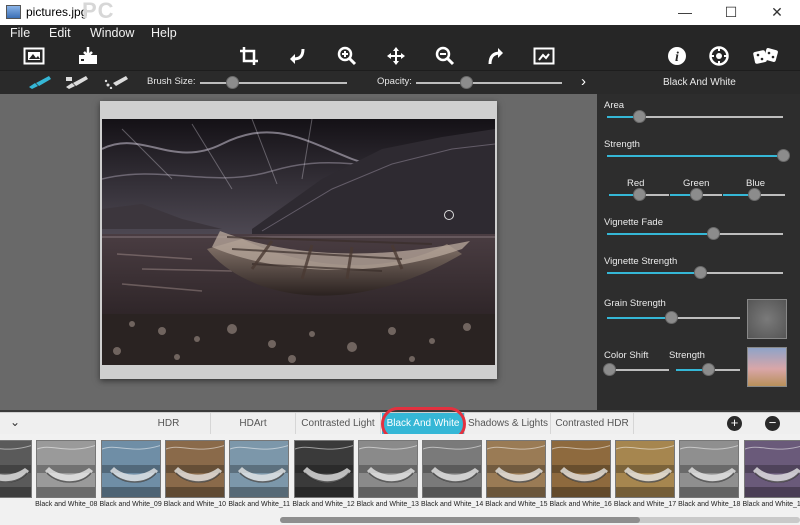 The width and height of the screenshot is (800, 525). I want to click on redo-icon, so click(495, 57).